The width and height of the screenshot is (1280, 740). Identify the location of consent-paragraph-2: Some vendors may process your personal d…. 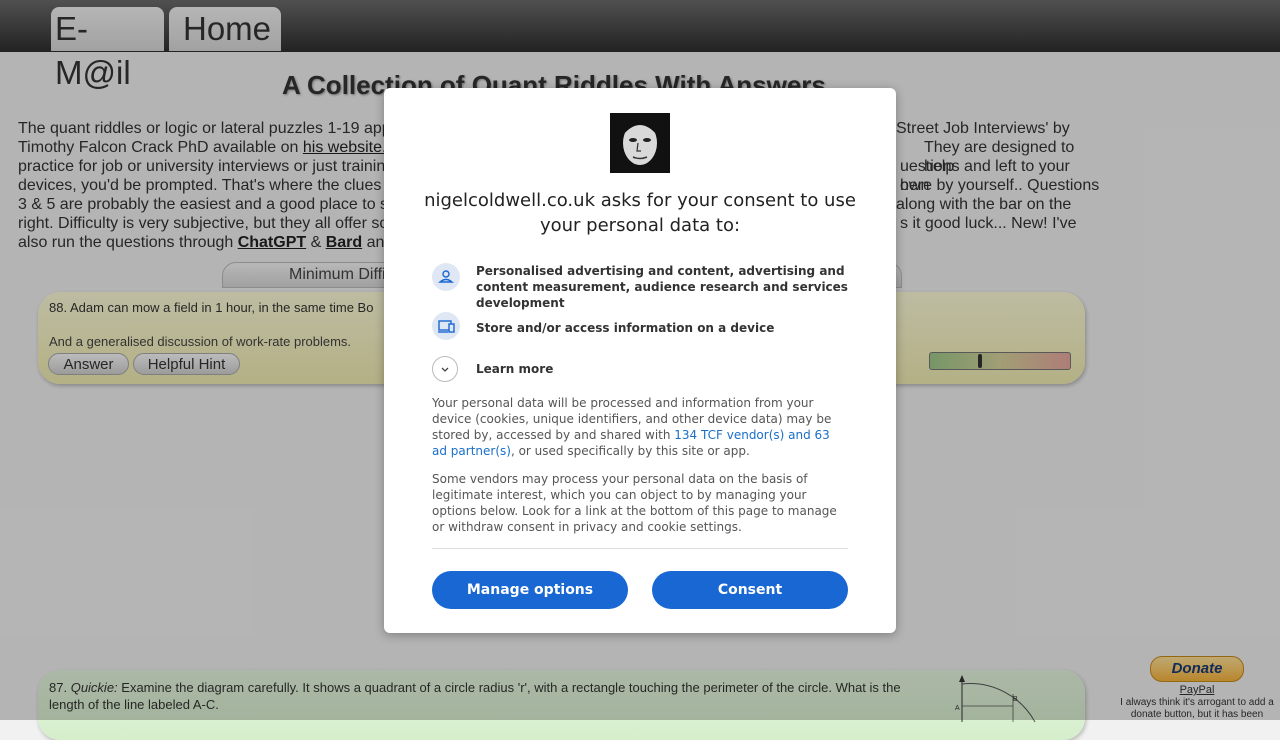
(634, 503).